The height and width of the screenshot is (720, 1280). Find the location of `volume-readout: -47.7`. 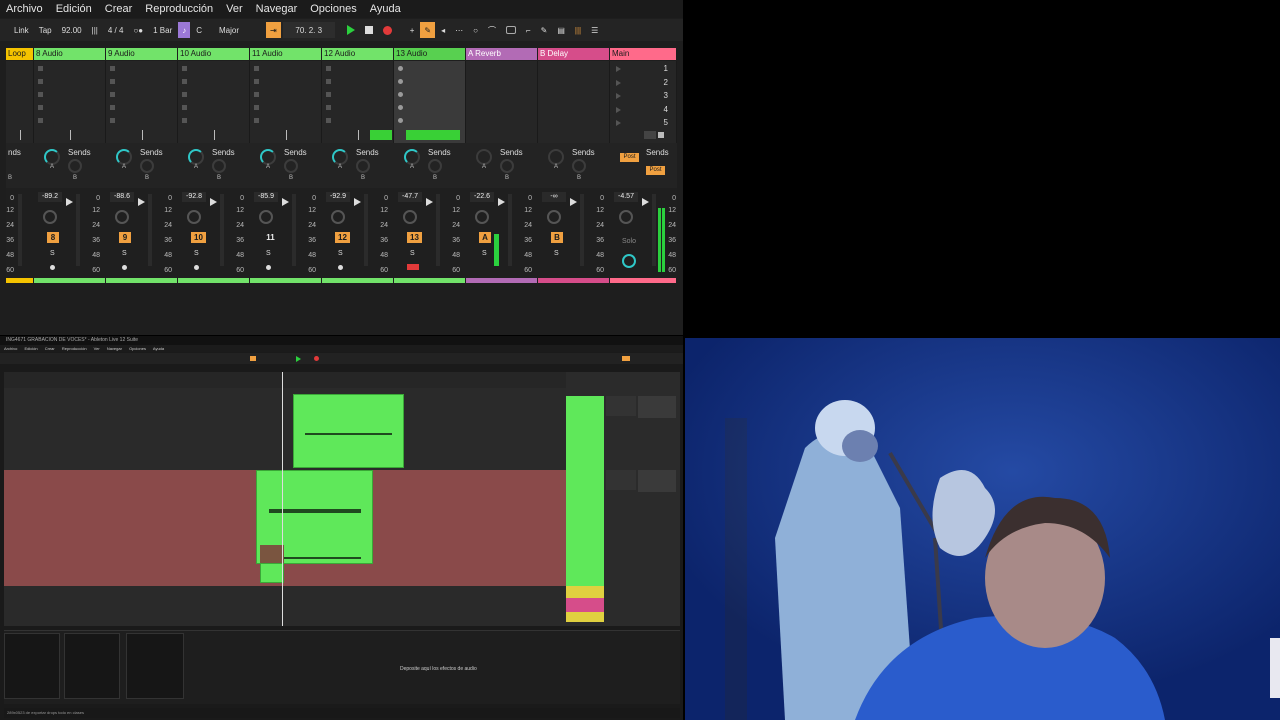

volume-readout: -47.7 is located at coordinates (410, 197).